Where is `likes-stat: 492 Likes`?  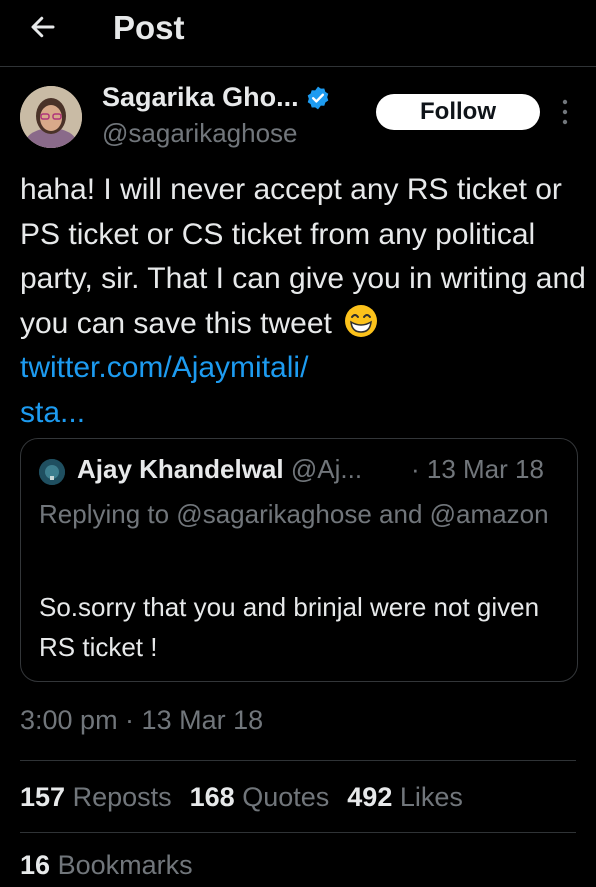 likes-stat: 492 Likes is located at coordinates (405, 797).